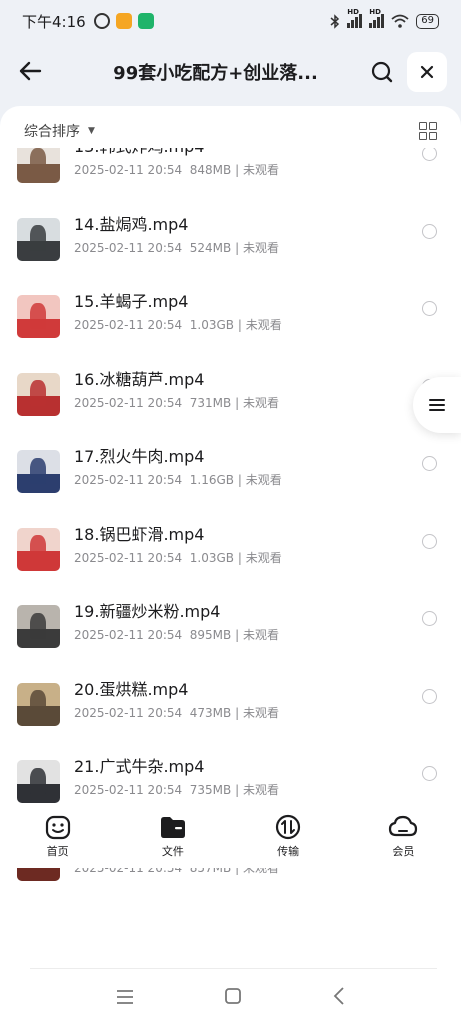  What do you see at coordinates (52, 132) in the screenshot?
I see `sort-label: 综合排序` at bounding box center [52, 132].